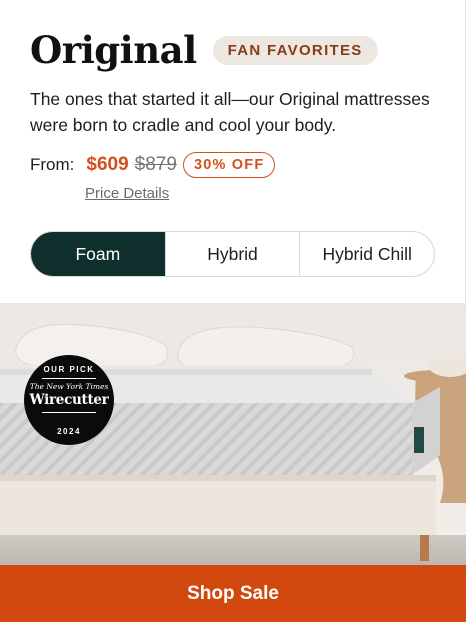 The width and height of the screenshot is (466, 622). What do you see at coordinates (419, 440) in the screenshot?
I see `mattress-tag` at bounding box center [419, 440].